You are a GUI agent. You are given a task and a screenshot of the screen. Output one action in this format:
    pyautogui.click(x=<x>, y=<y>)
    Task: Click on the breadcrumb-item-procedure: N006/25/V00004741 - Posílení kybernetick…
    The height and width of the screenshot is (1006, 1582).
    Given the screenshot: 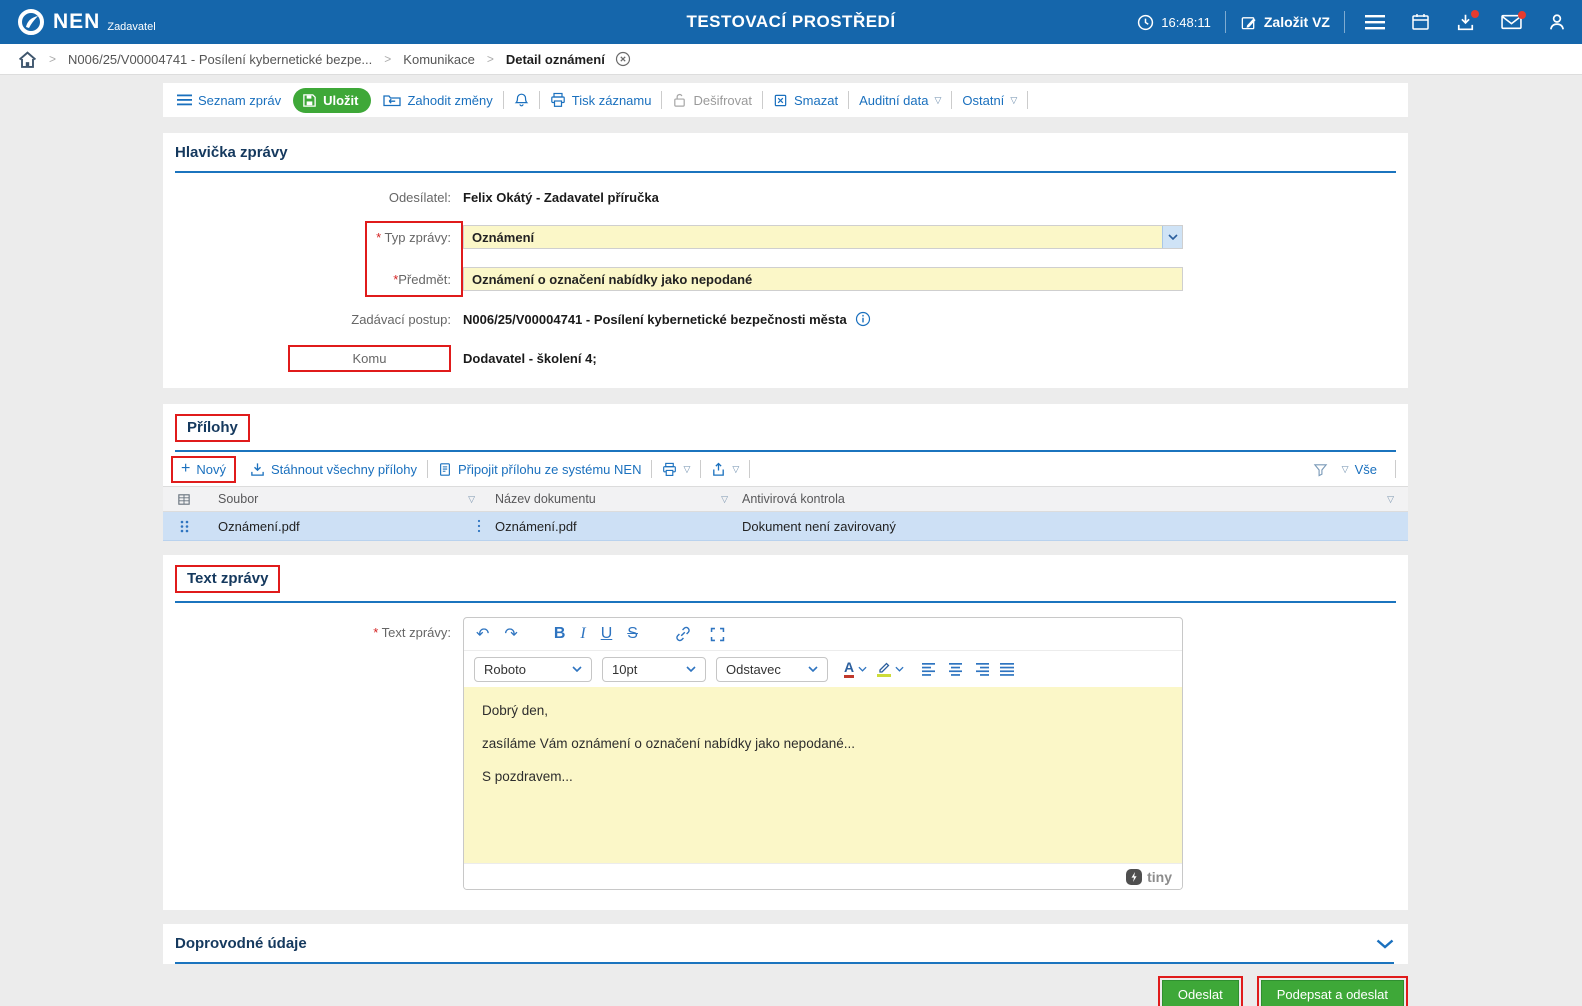 What is the action you would take?
    pyautogui.click(x=220, y=59)
    